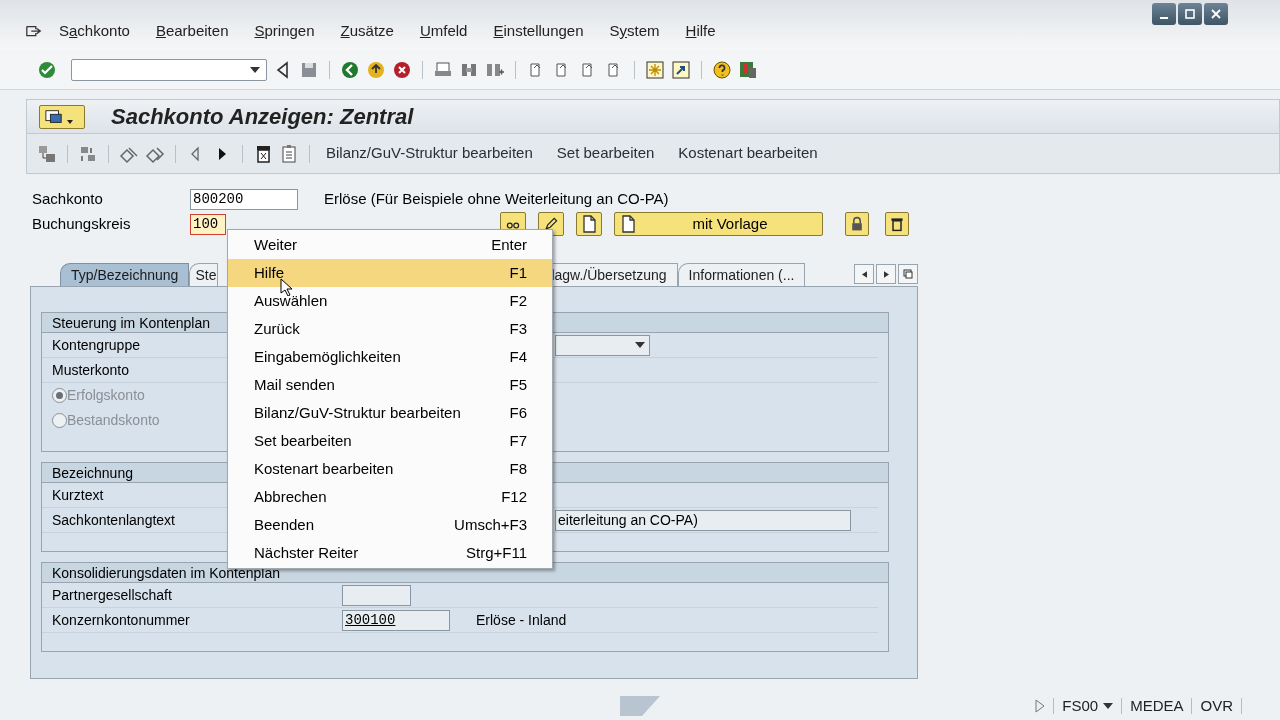 The image size is (1280, 720). I want to click on context-menu-item: Bilanz/GuV-Struktur bearbeiten F6, so click(390, 413).